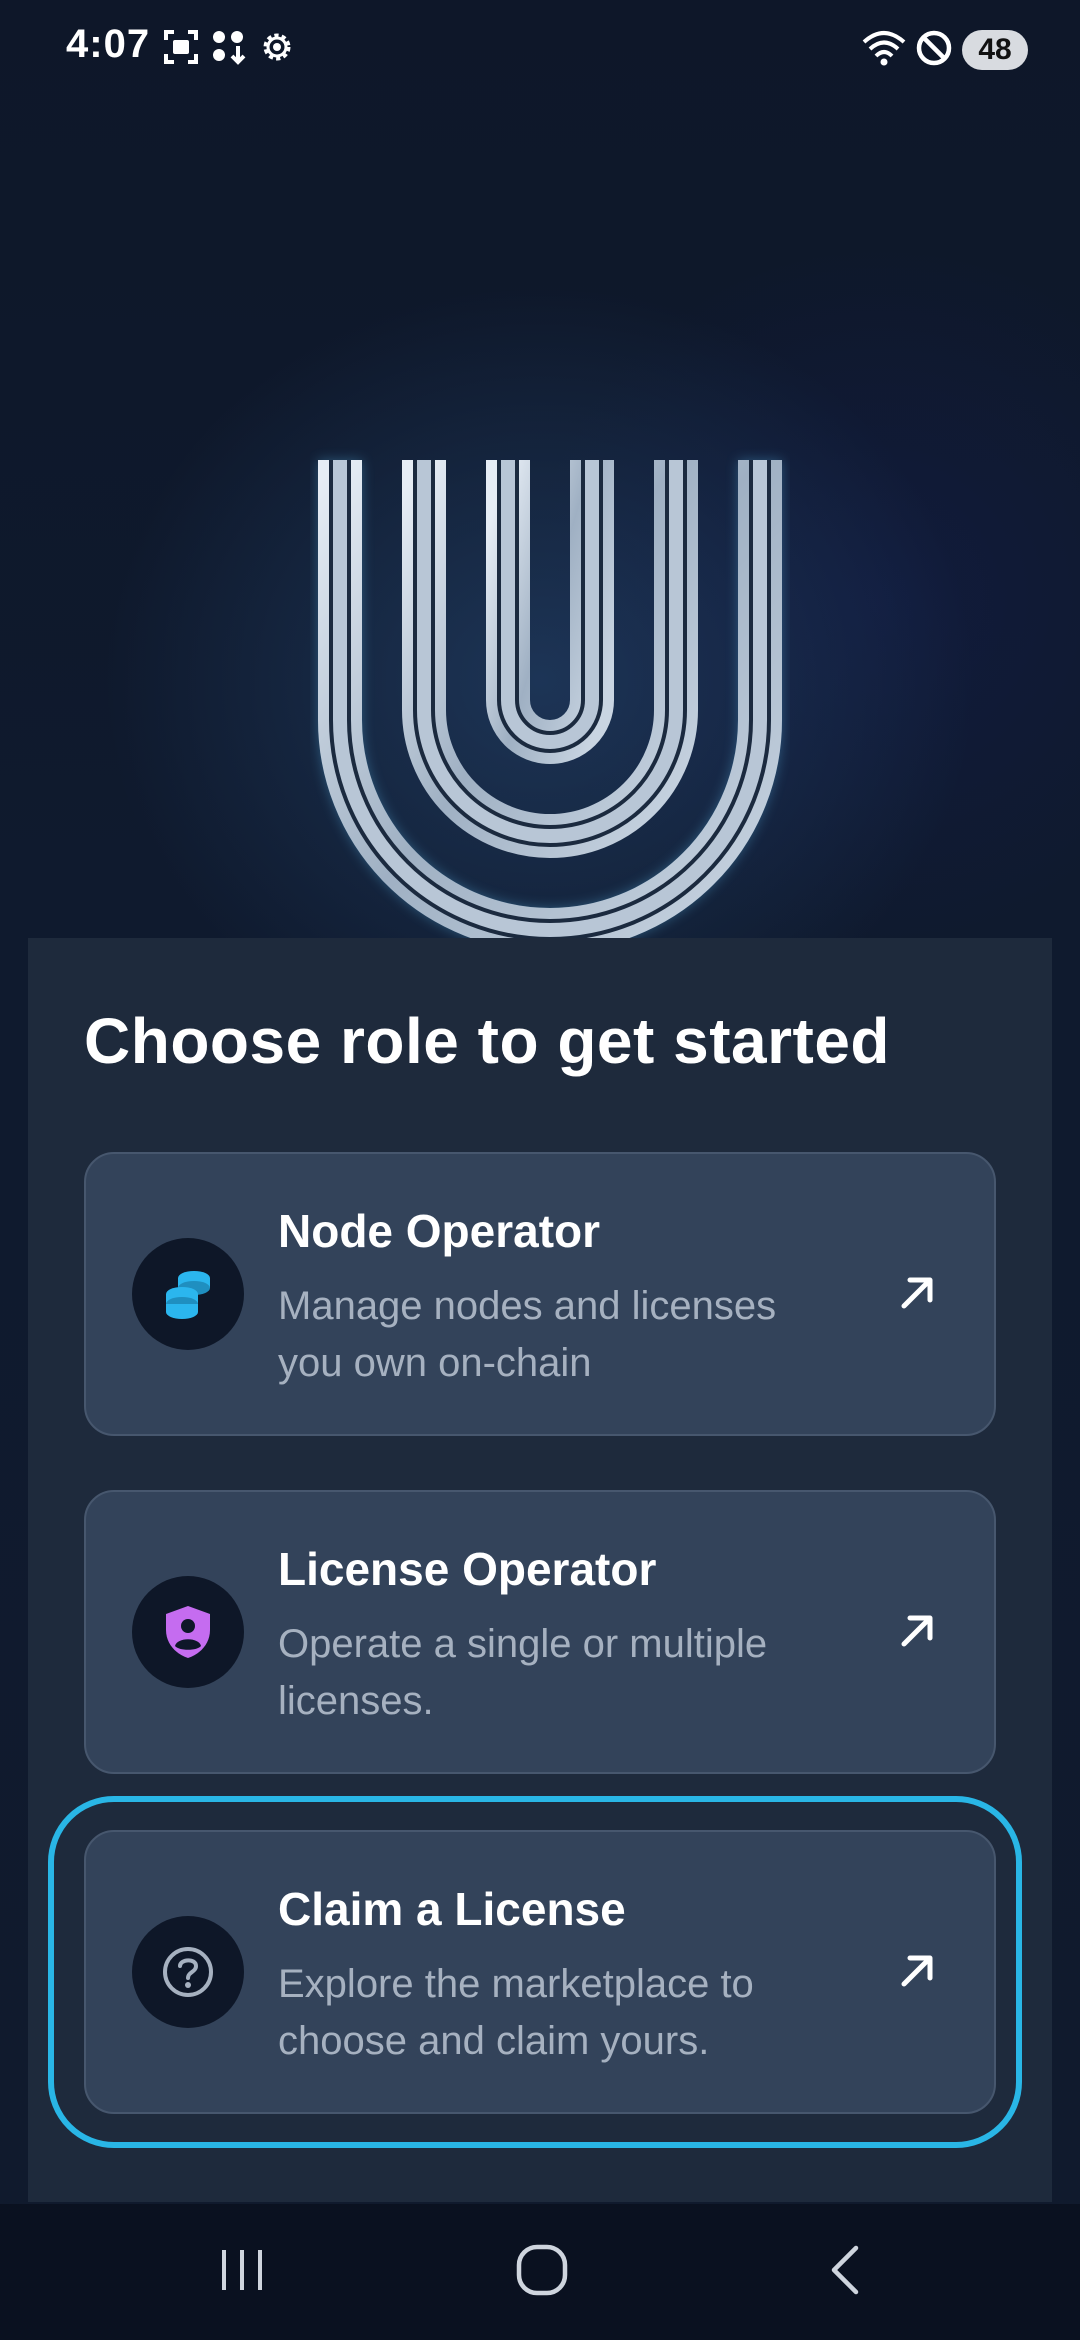 This screenshot has width=1080, height=2340. Describe the element at coordinates (550, 700) in the screenshot. I see `u-logo` at that location.